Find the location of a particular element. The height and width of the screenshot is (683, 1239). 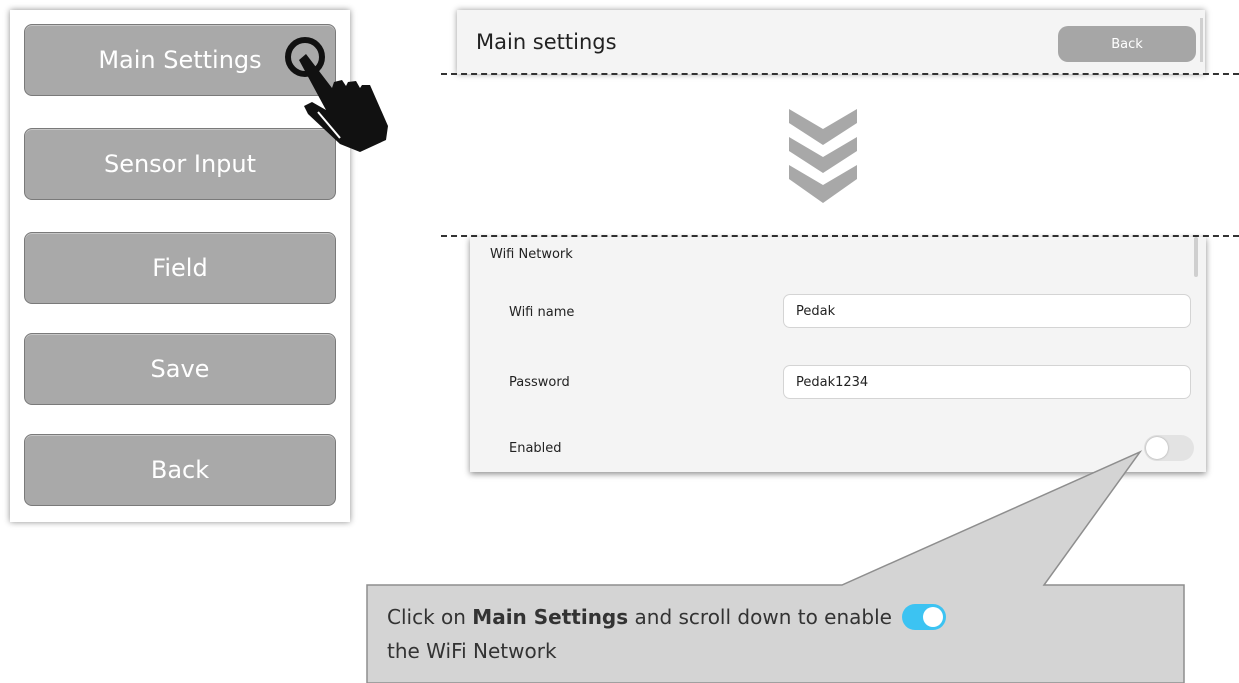

back-label: Back is located at coordinates (180, 470).